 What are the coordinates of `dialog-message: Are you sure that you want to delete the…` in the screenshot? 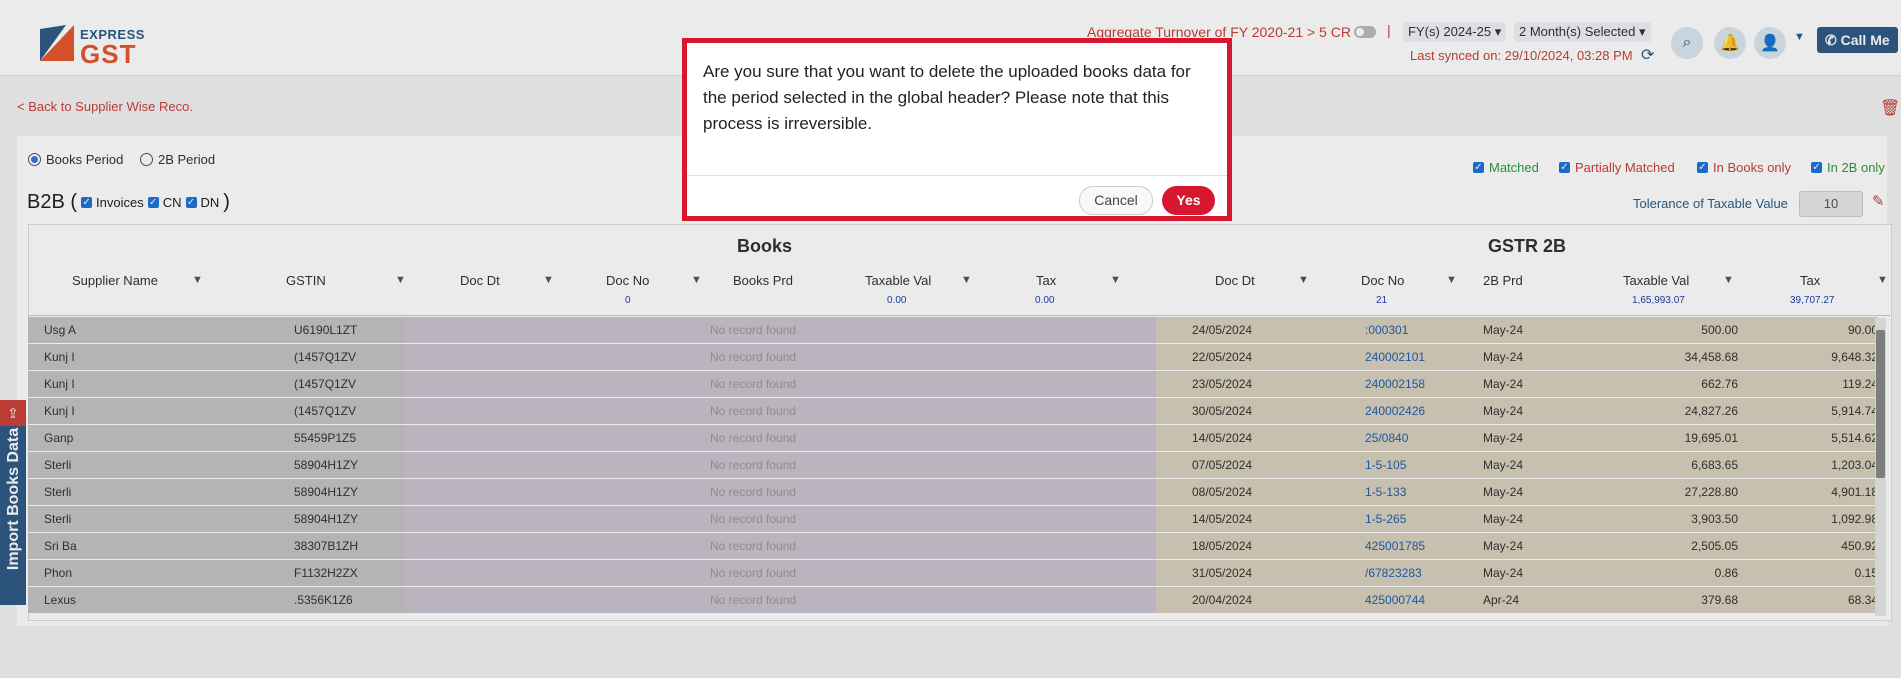 It's located at (947, 97).